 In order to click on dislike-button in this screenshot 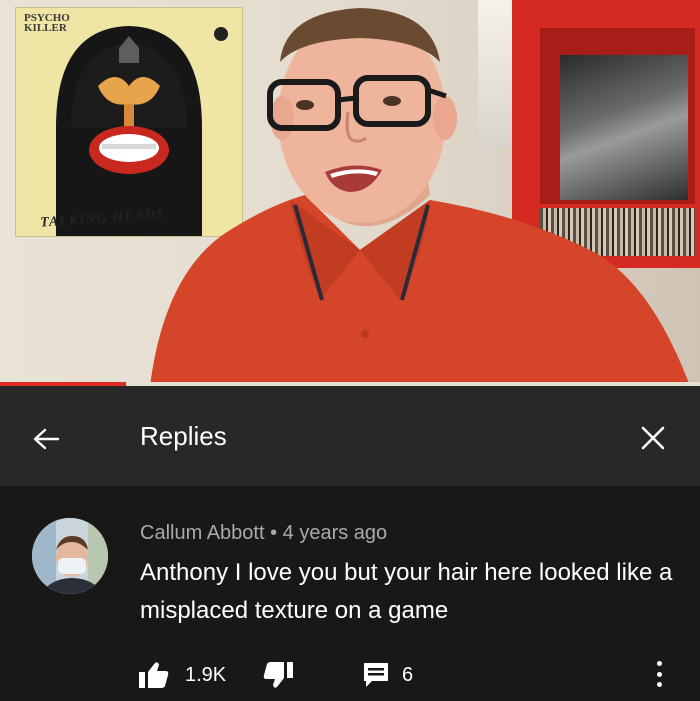, I will do `click(278, 675)`.